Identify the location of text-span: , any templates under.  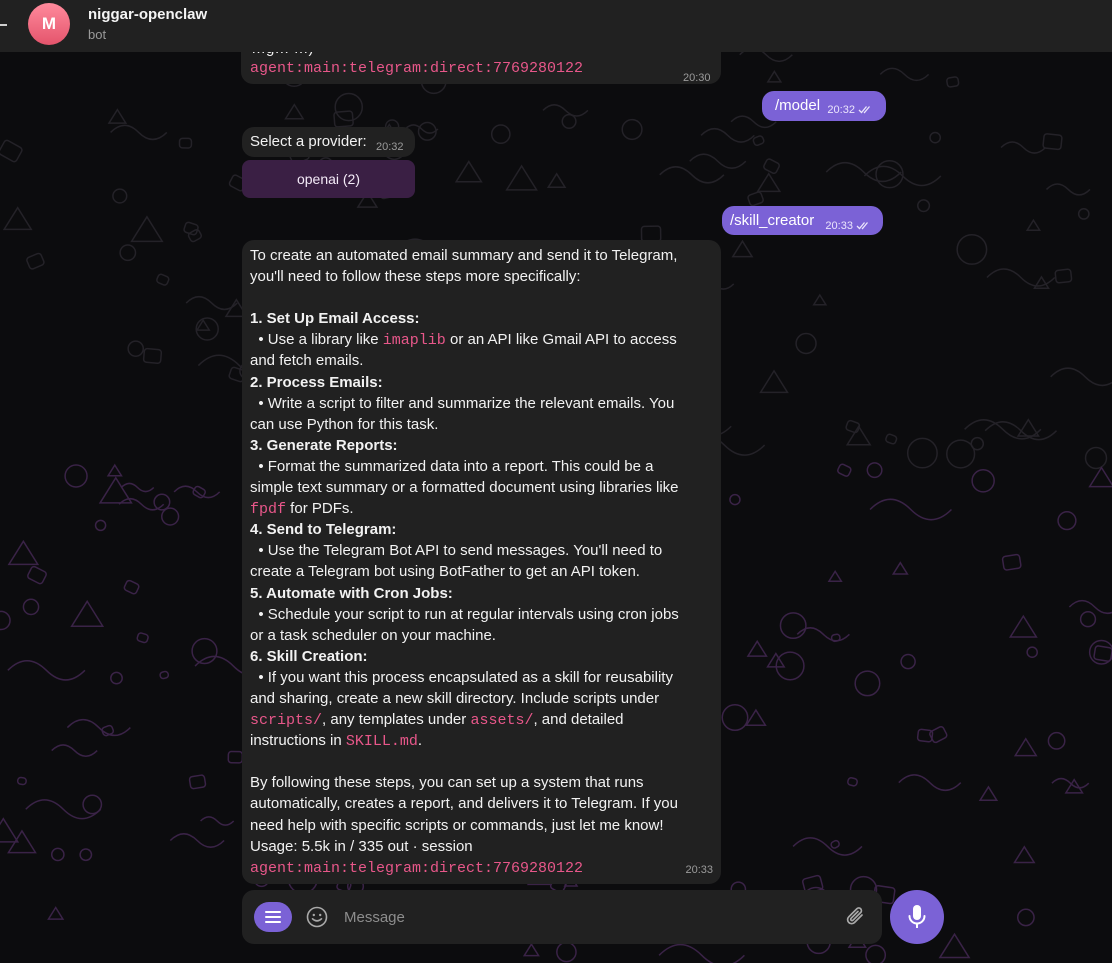
(396, 720).